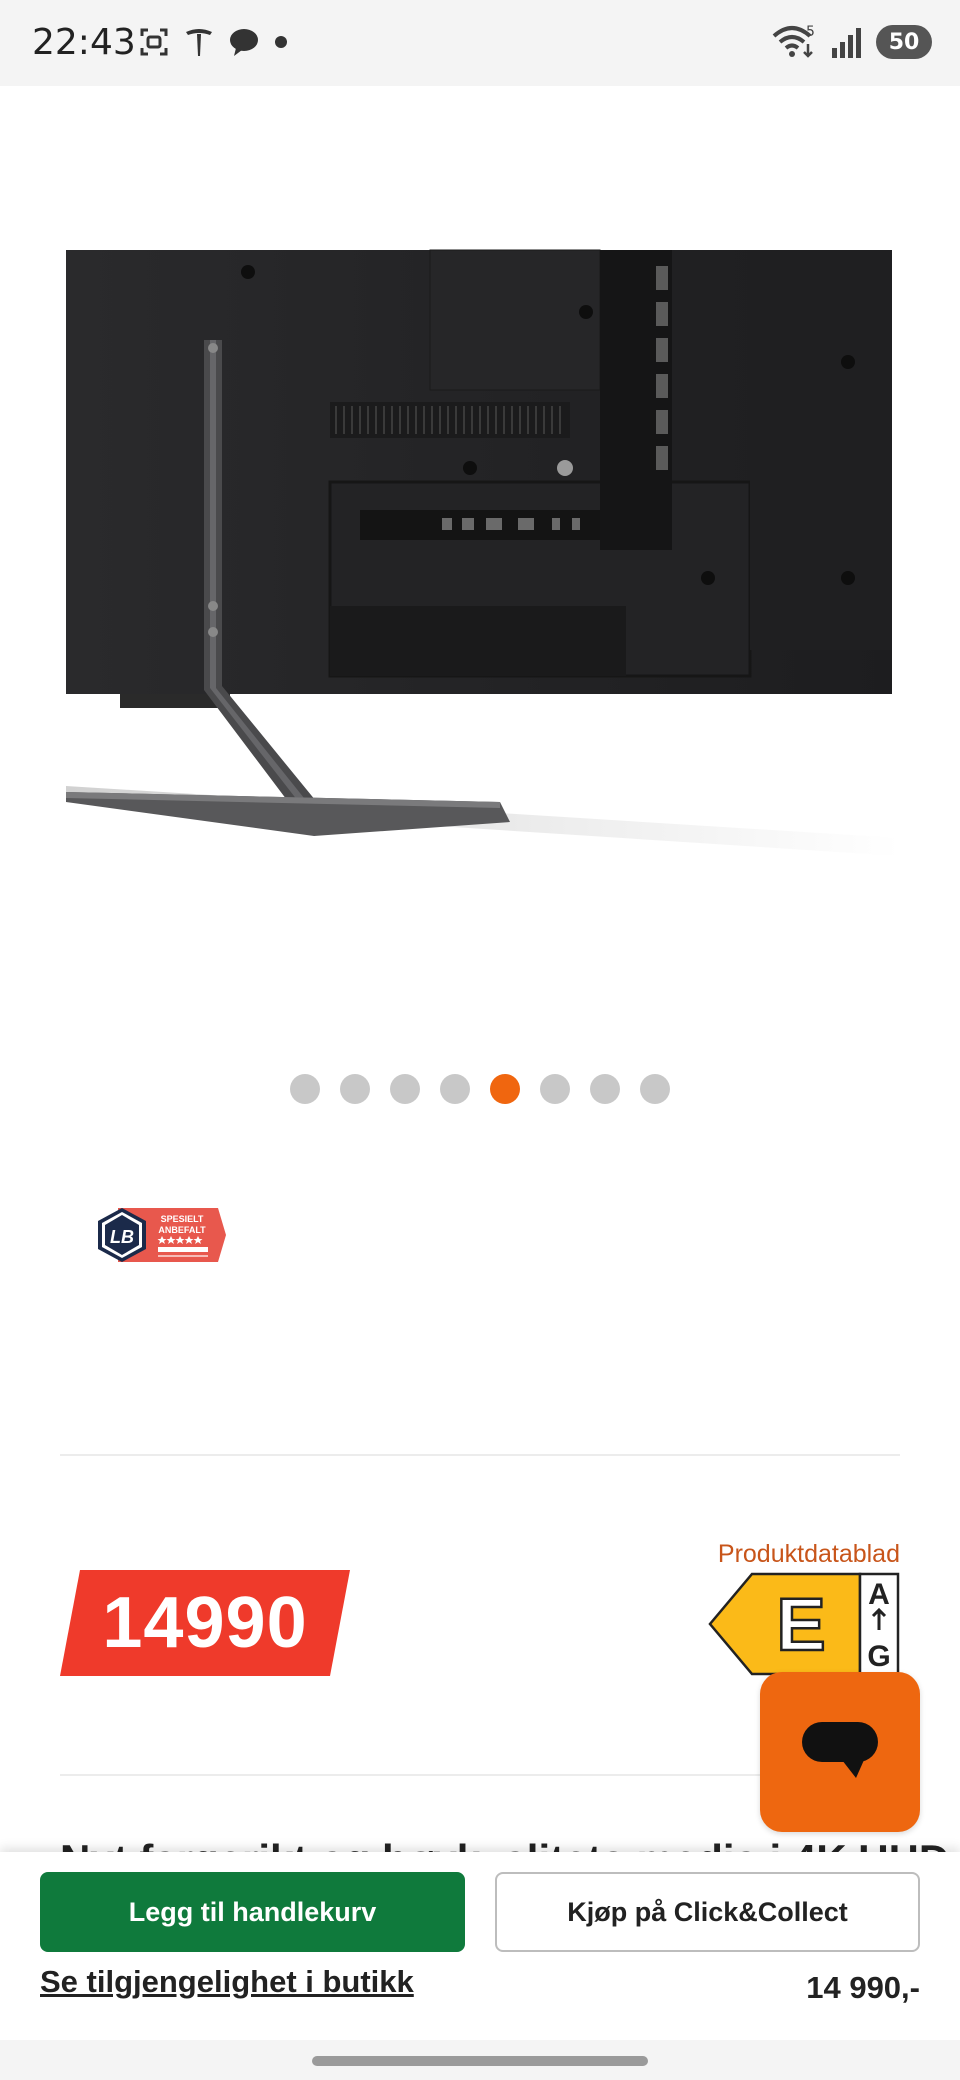  What do you see at coordinates (505, 1089) in the screenshot?
I see `carousel-dot-active` at bounding box center [505, 1089].